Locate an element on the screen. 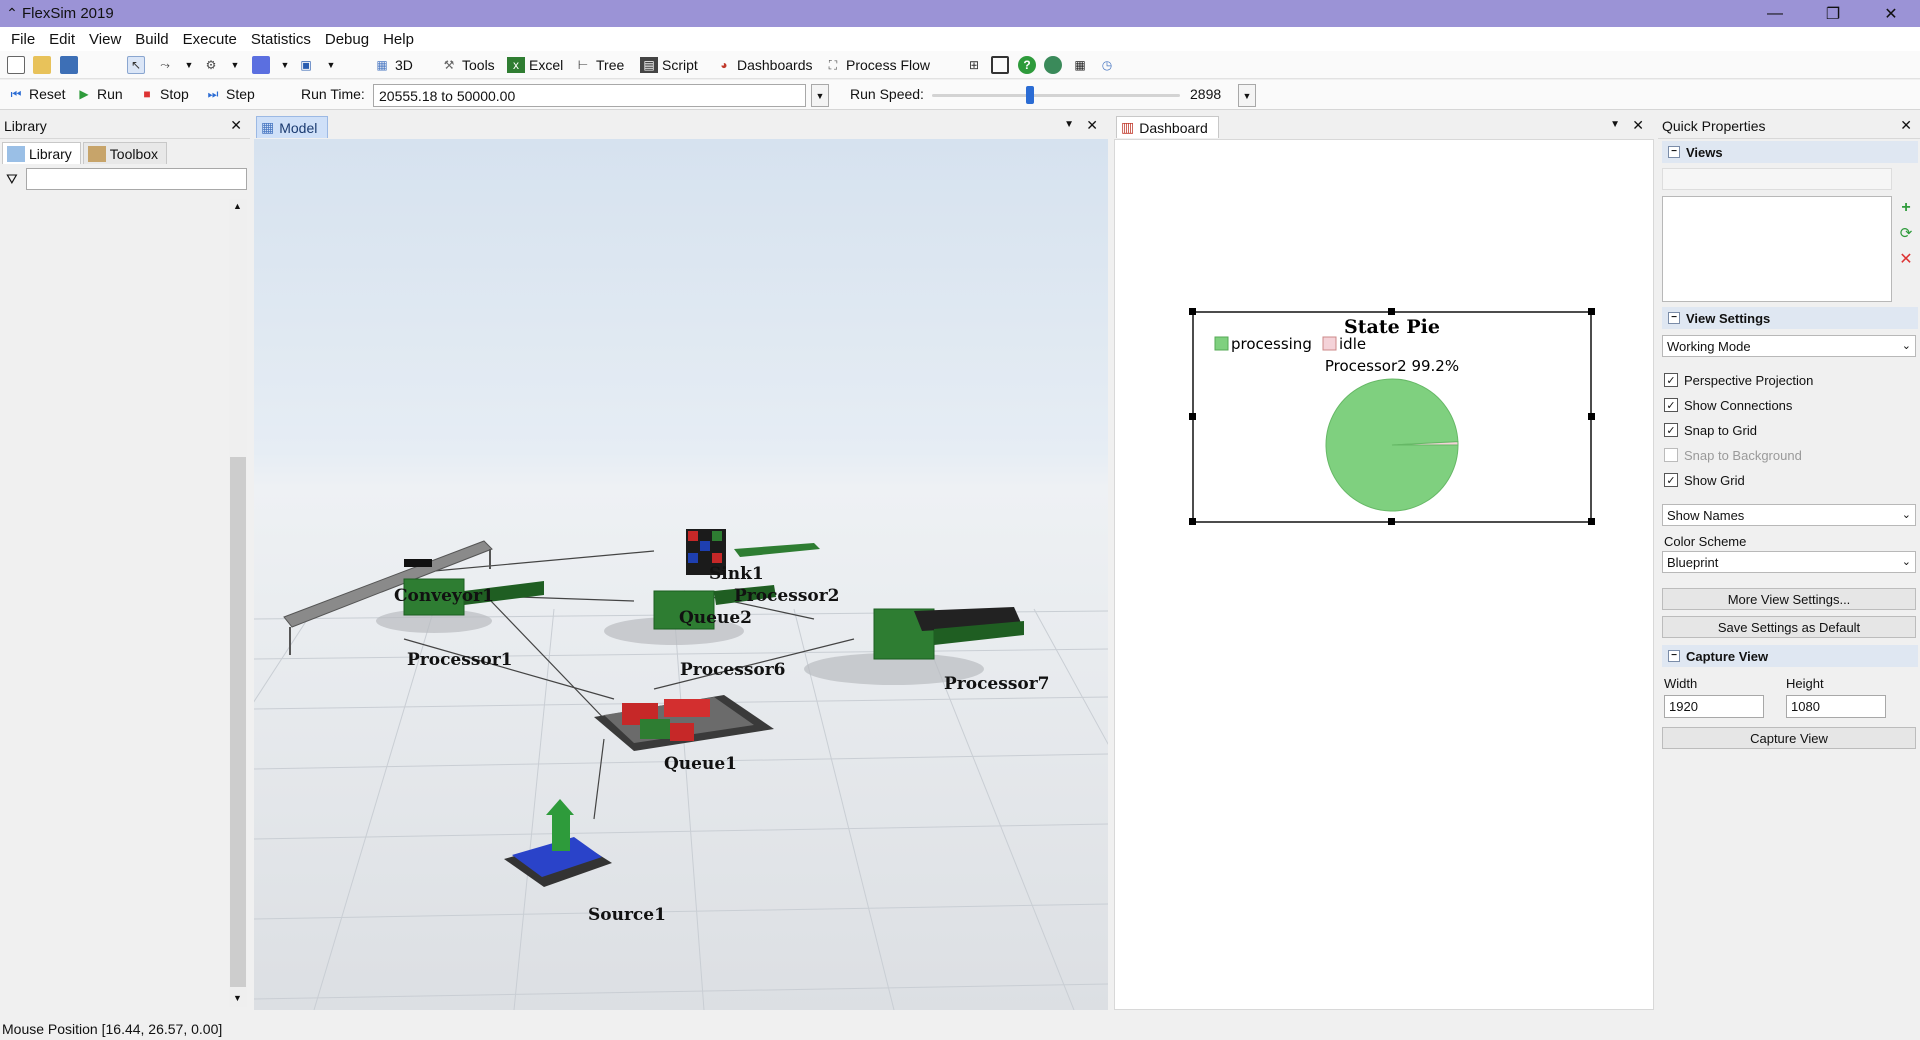 Image resolution: width=1920 pixels, height=1040 pixels. capture-view-section-header: − Capture View is located at coordinates (1790, 656).